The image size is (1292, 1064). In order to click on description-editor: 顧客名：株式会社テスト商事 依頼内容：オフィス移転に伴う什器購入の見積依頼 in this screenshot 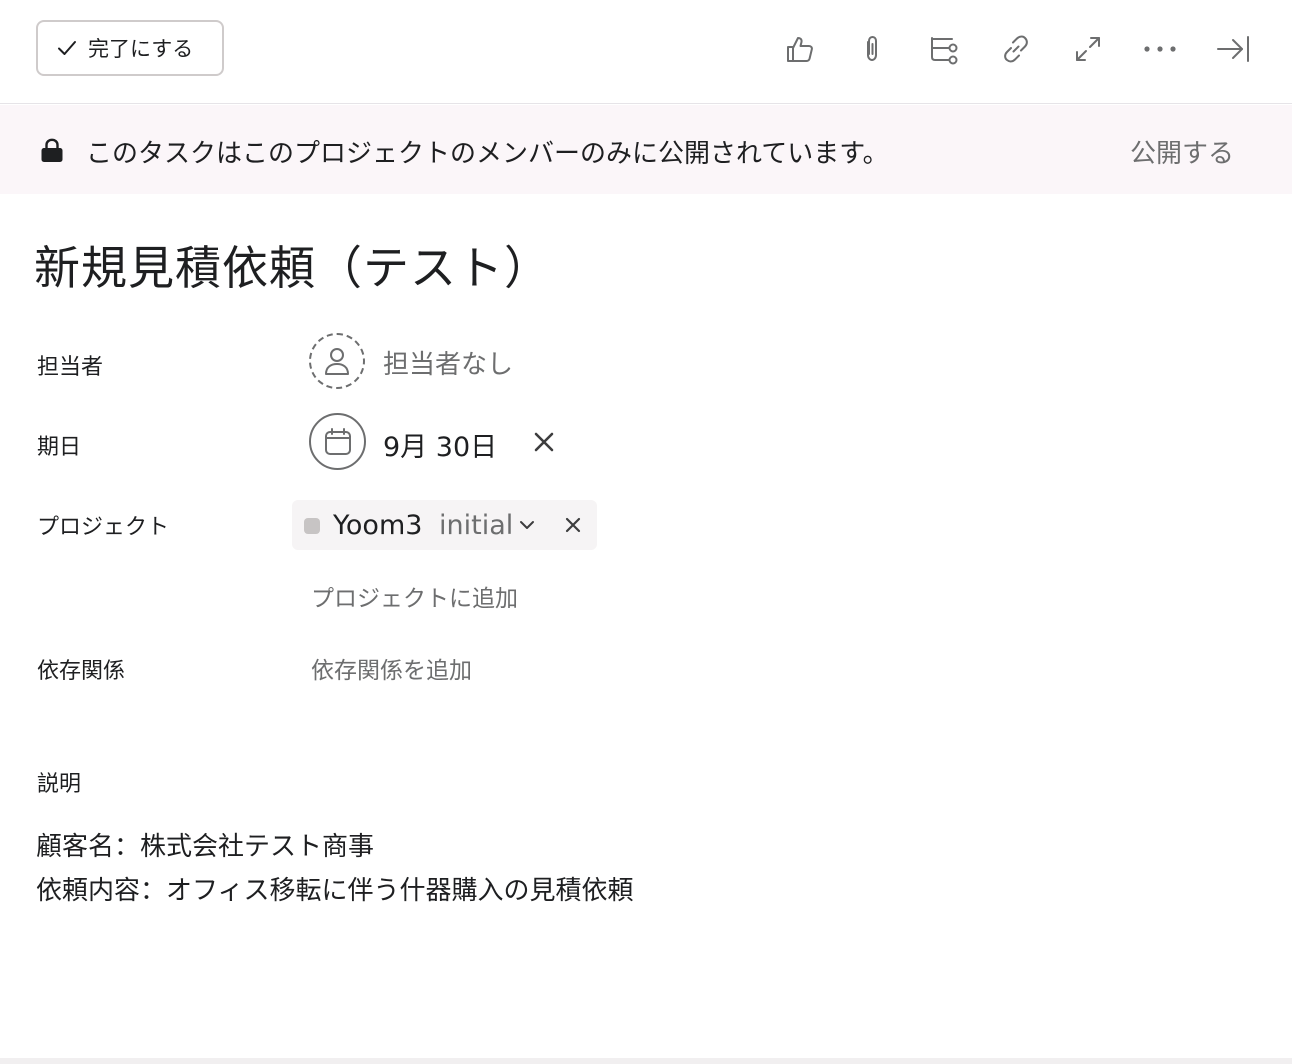, I will do `click(334, 869)`.